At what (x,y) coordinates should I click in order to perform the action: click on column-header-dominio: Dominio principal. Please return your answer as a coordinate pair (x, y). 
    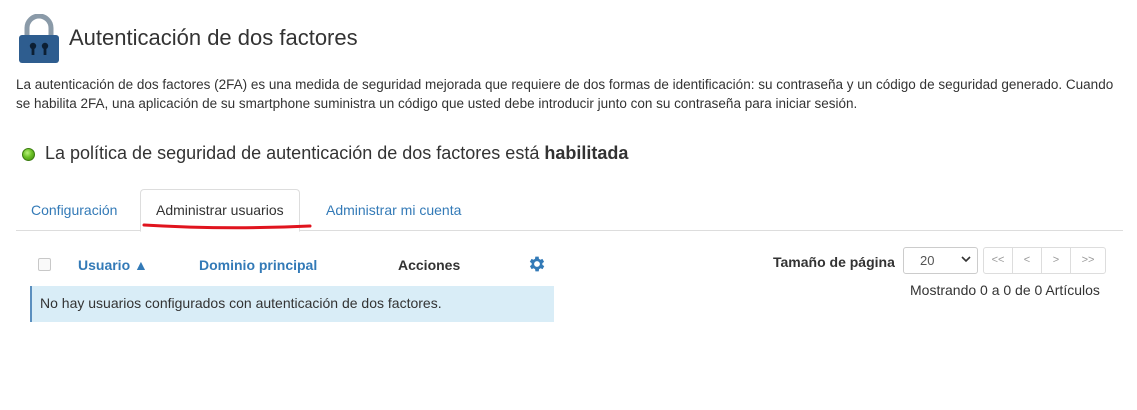
    Looking at the image, I should click on (258, 265).